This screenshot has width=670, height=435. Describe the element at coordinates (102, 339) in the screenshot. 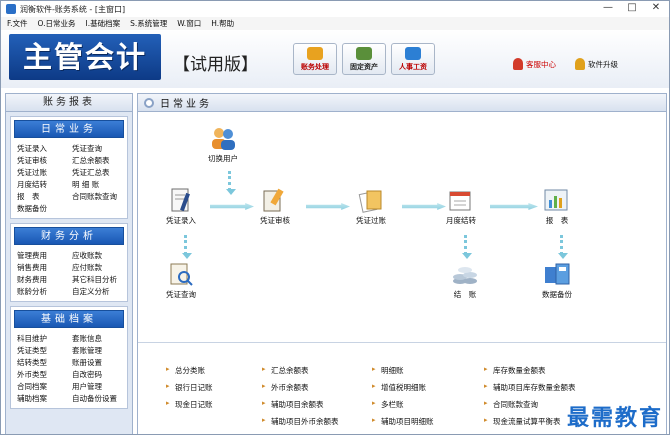

I see `sidebar-item: 套账信息` at that location.